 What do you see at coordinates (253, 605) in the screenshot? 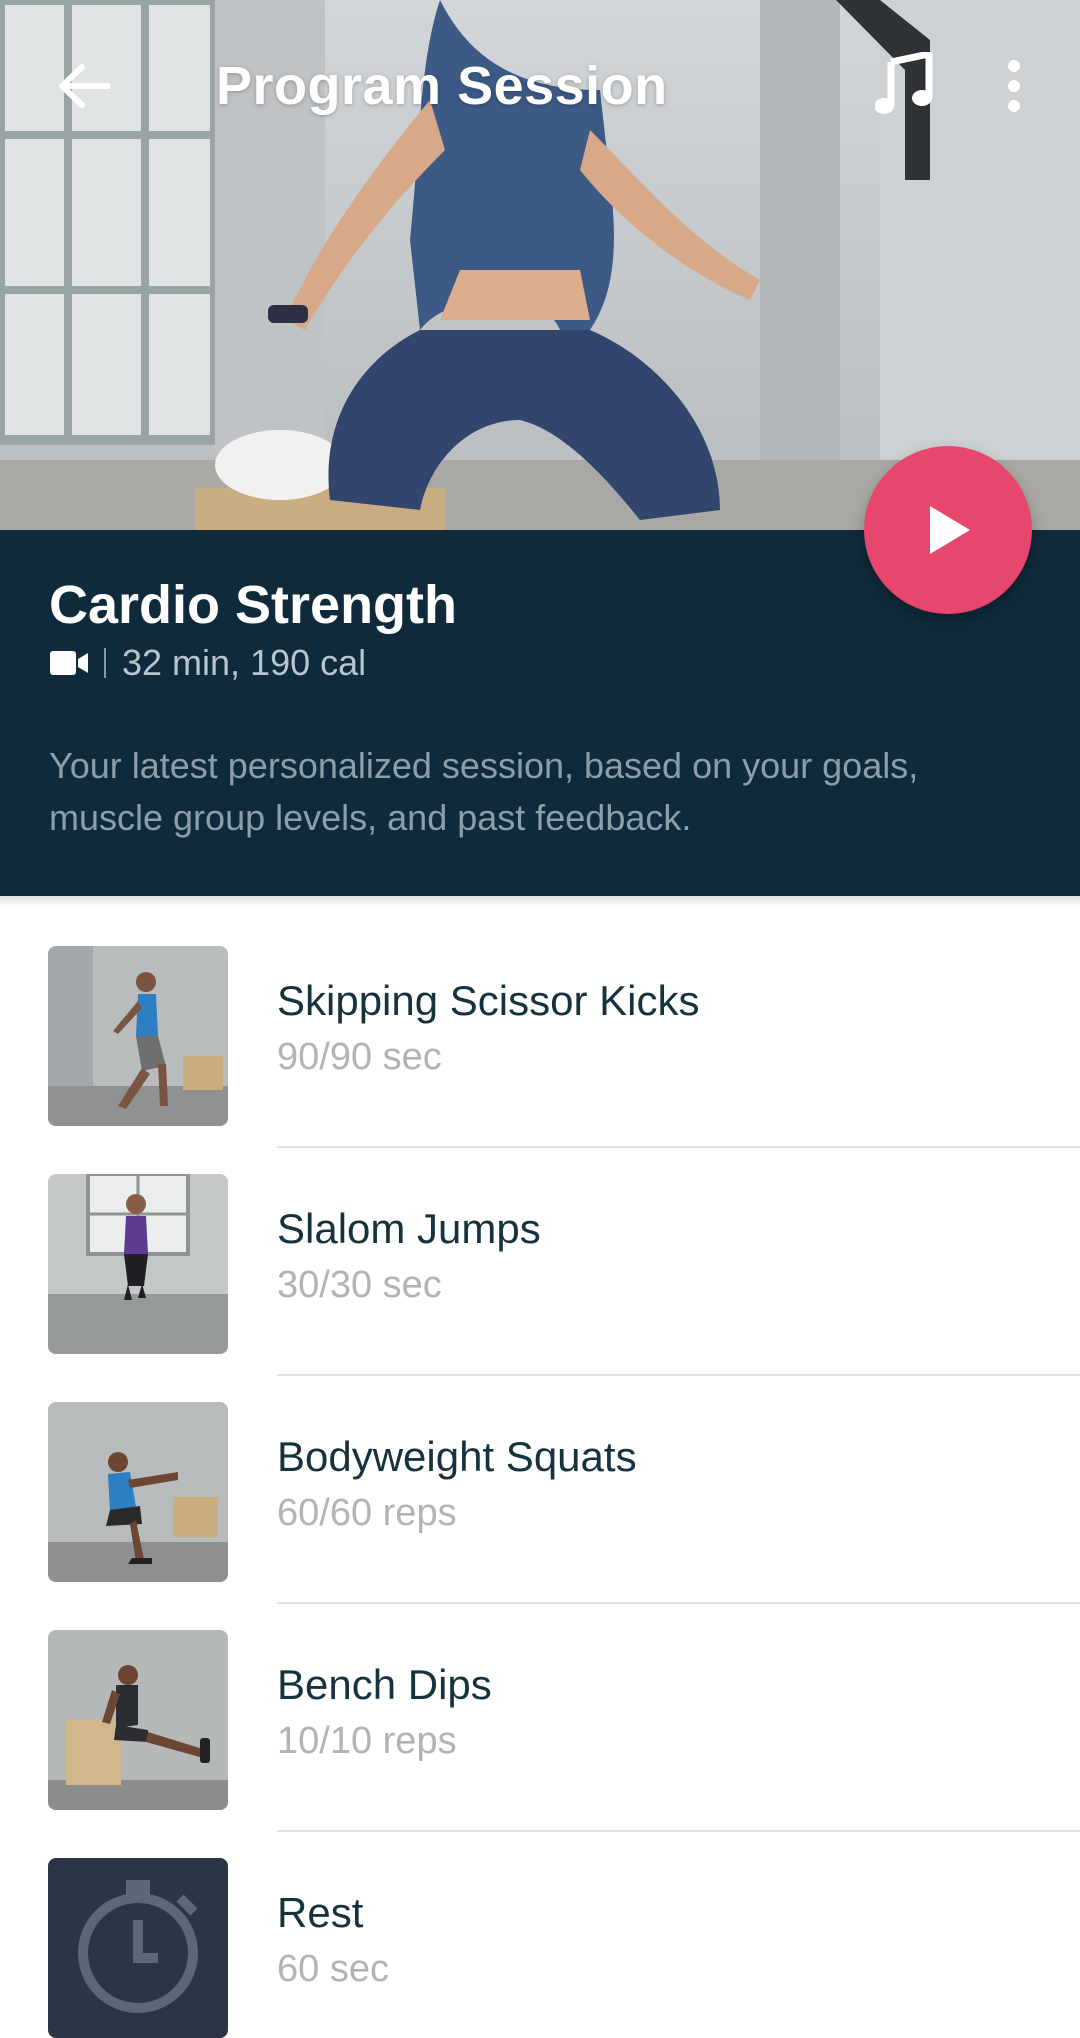
I see `session-title: Cardio Strength` at bounding box center [253, 605].